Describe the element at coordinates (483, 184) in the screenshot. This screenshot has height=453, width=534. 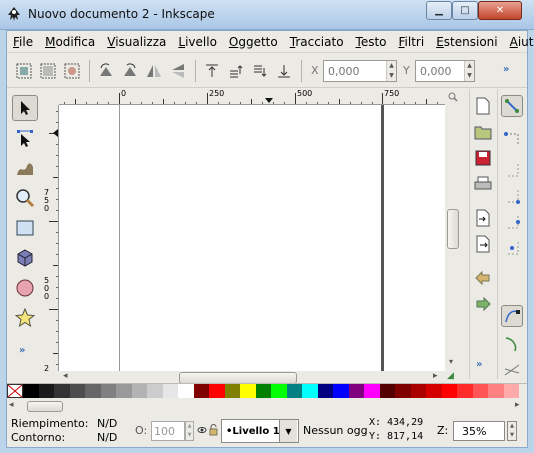
I see `print-icon` at that location.